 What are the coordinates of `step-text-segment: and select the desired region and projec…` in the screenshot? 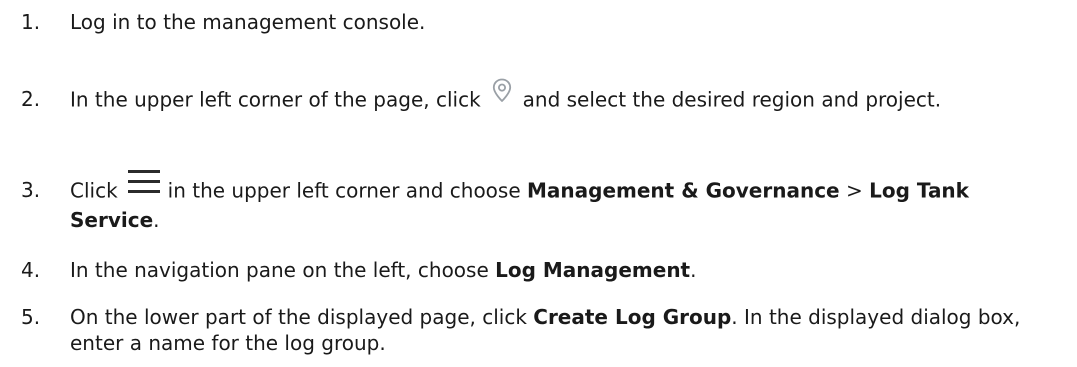 It's located at (732, 99).